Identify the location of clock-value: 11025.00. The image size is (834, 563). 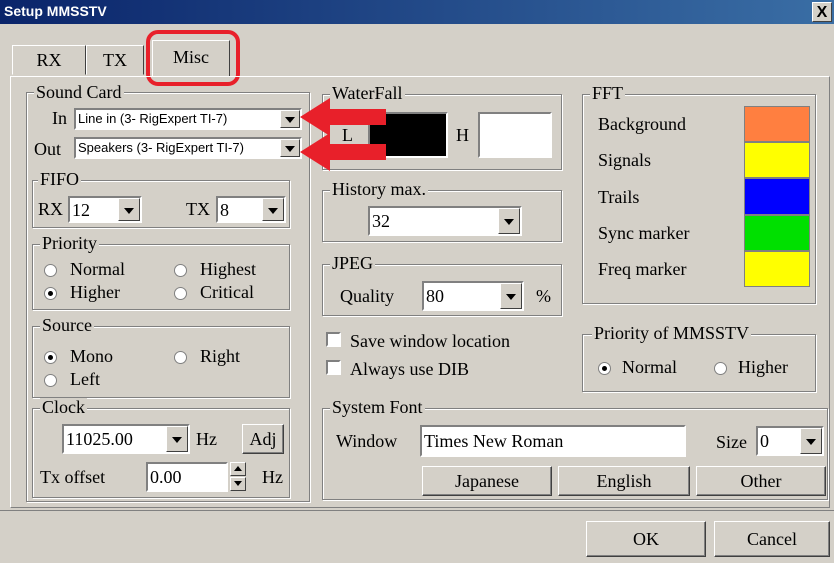
(99, 439).